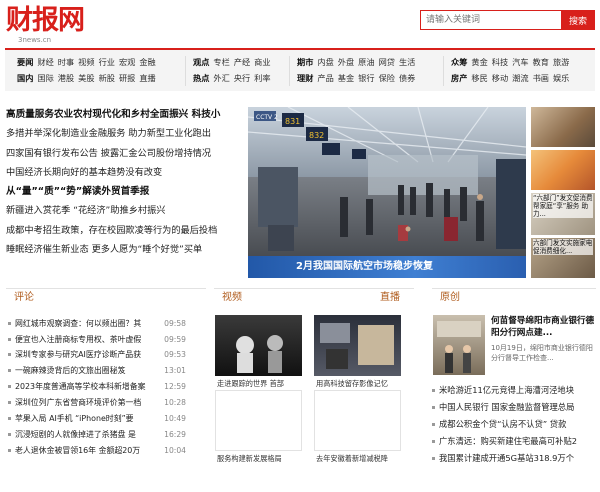 Image resolution: width=600 pixels, height=492 pixels. What do you see at coordinates (97, 370) in the screenshot?
I see `comment-item: 一碗麻辣烫背后的文旅出圈秘笈 13:01` at bounding box center [97, 370].